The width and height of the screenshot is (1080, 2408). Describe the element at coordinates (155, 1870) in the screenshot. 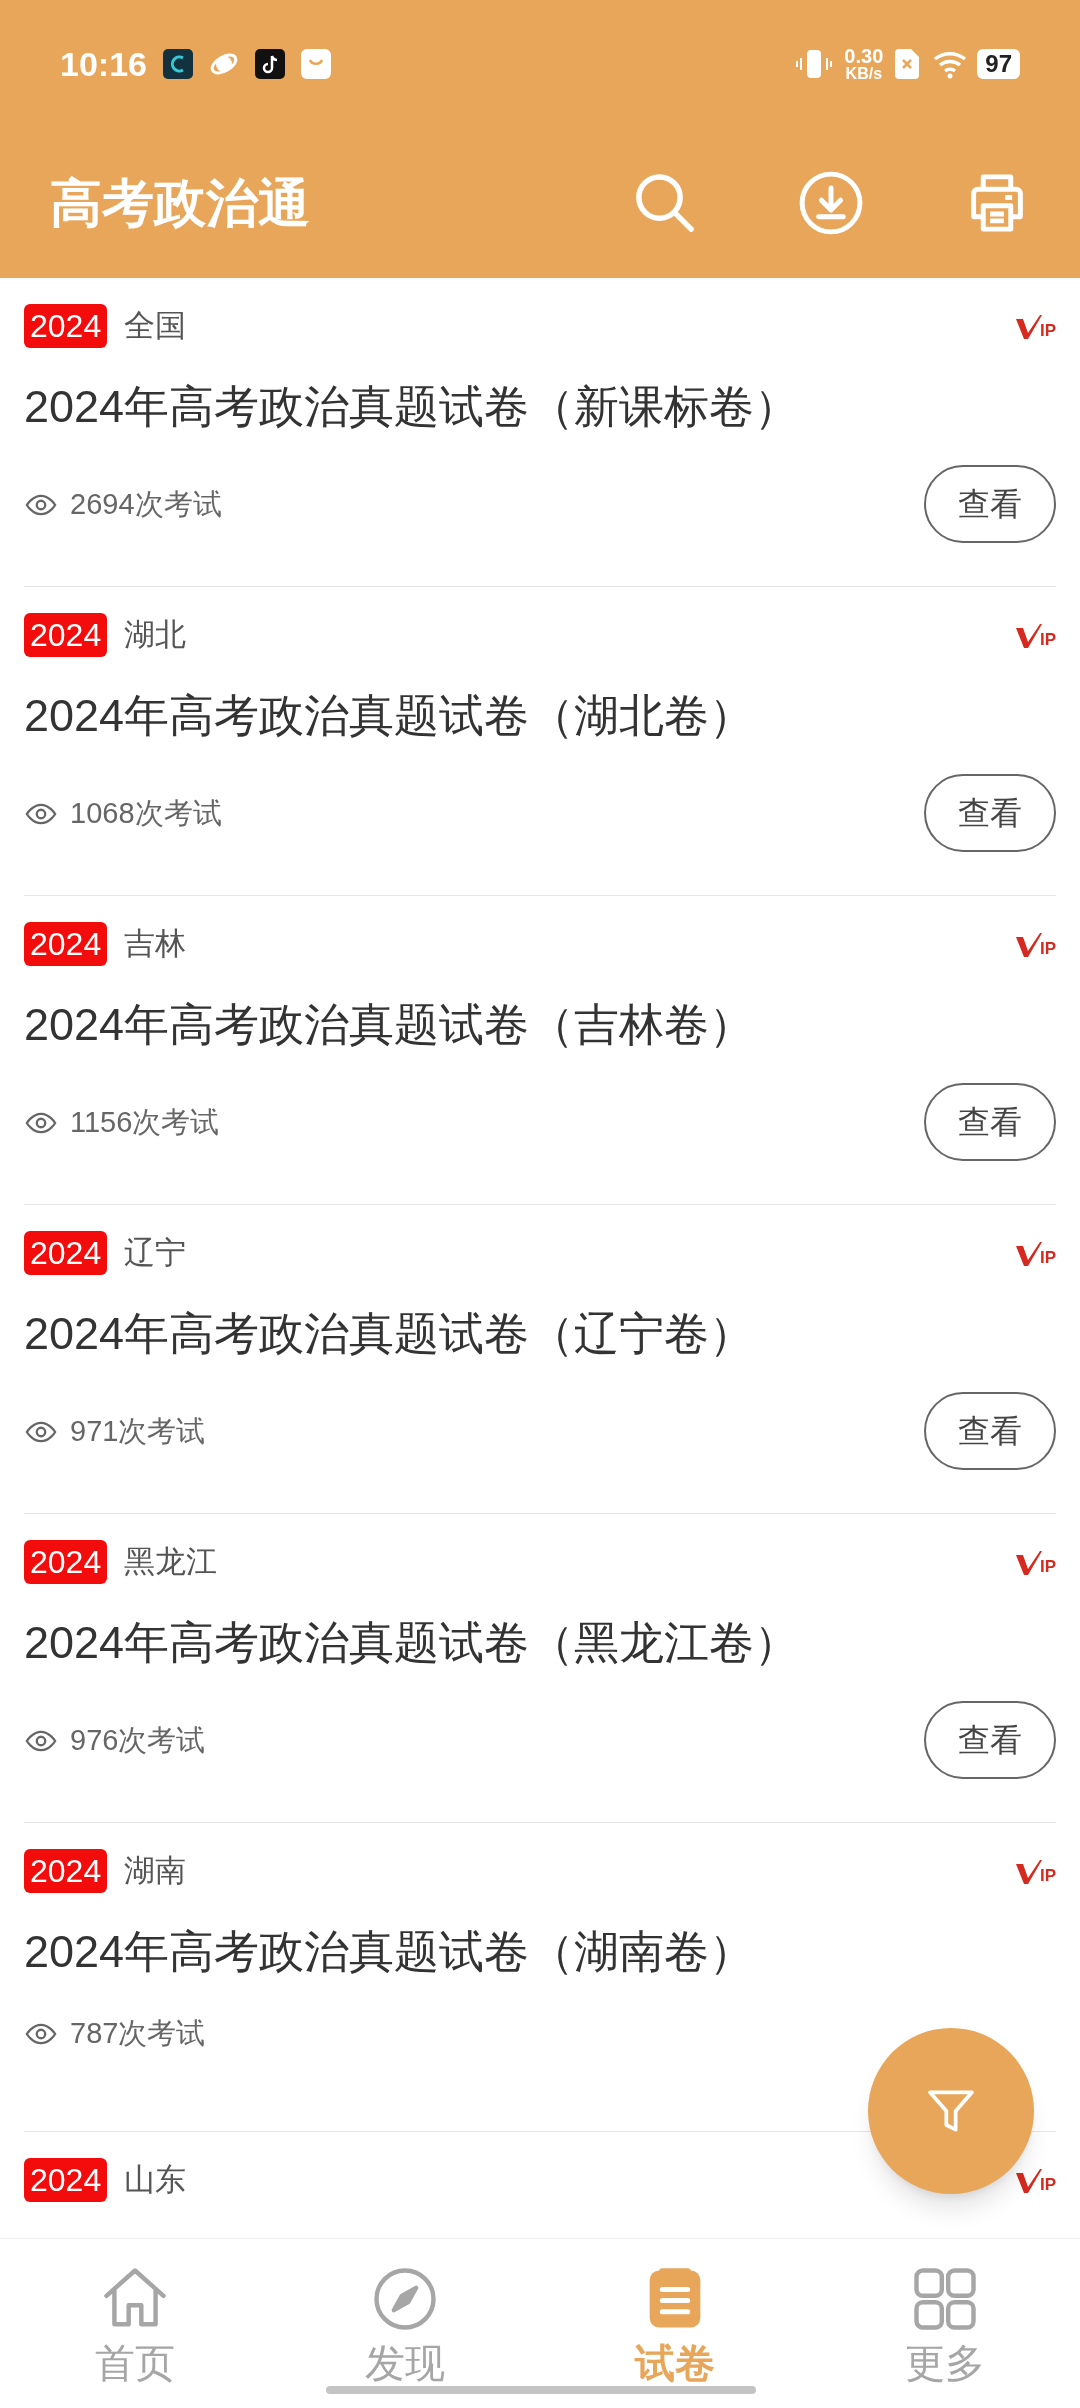

I see `region-label: 湖南` at that location.